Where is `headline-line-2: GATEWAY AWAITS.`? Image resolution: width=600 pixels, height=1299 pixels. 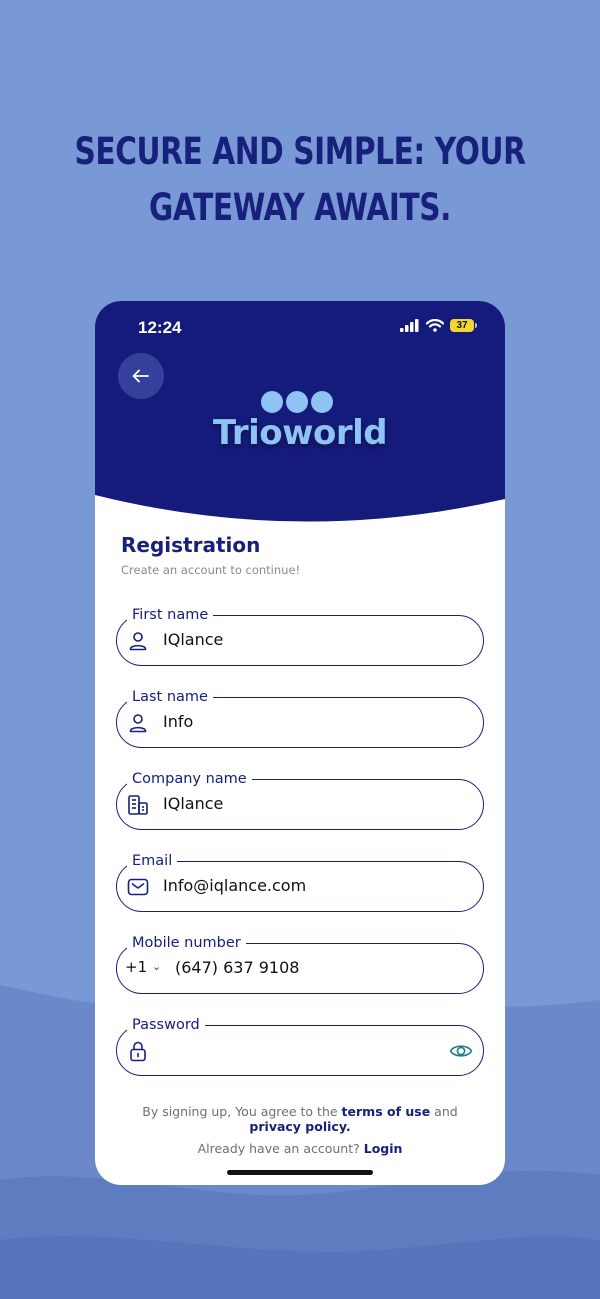 headline-line-2: GATEWAY AWAITS. is located at coordinates (300, 207).